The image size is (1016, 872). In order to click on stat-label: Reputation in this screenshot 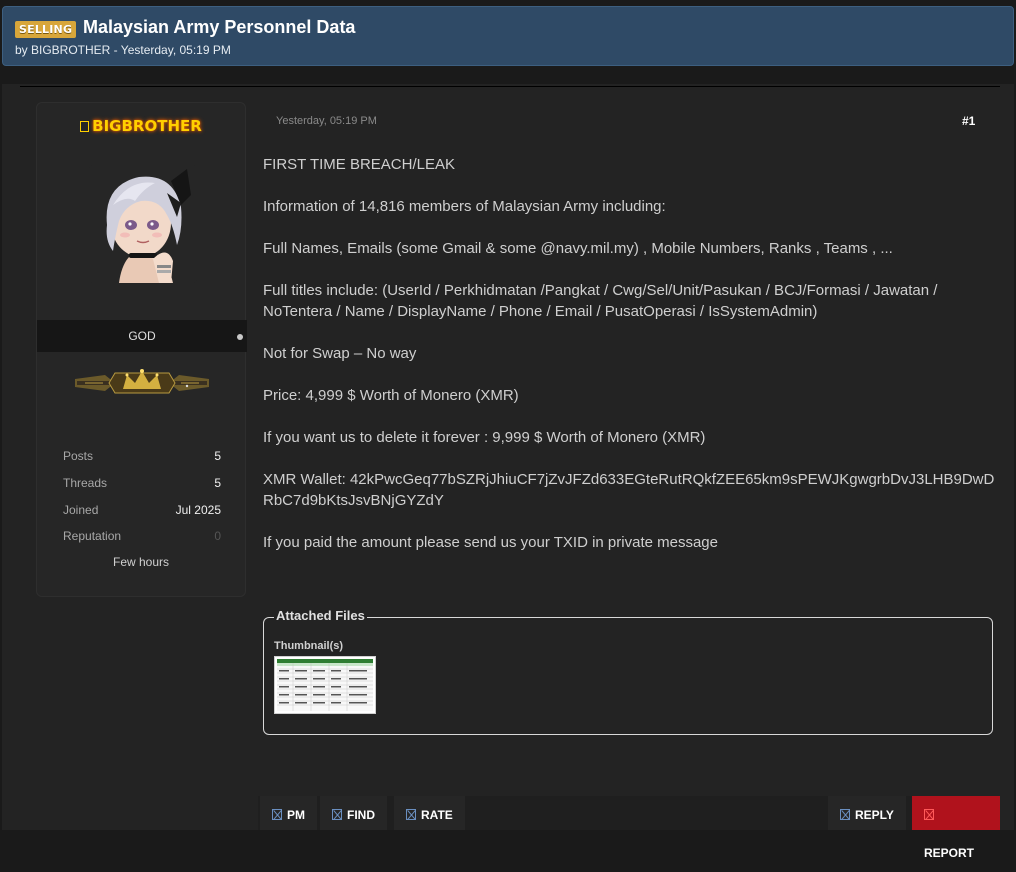, I will do `click(92, 536)`.